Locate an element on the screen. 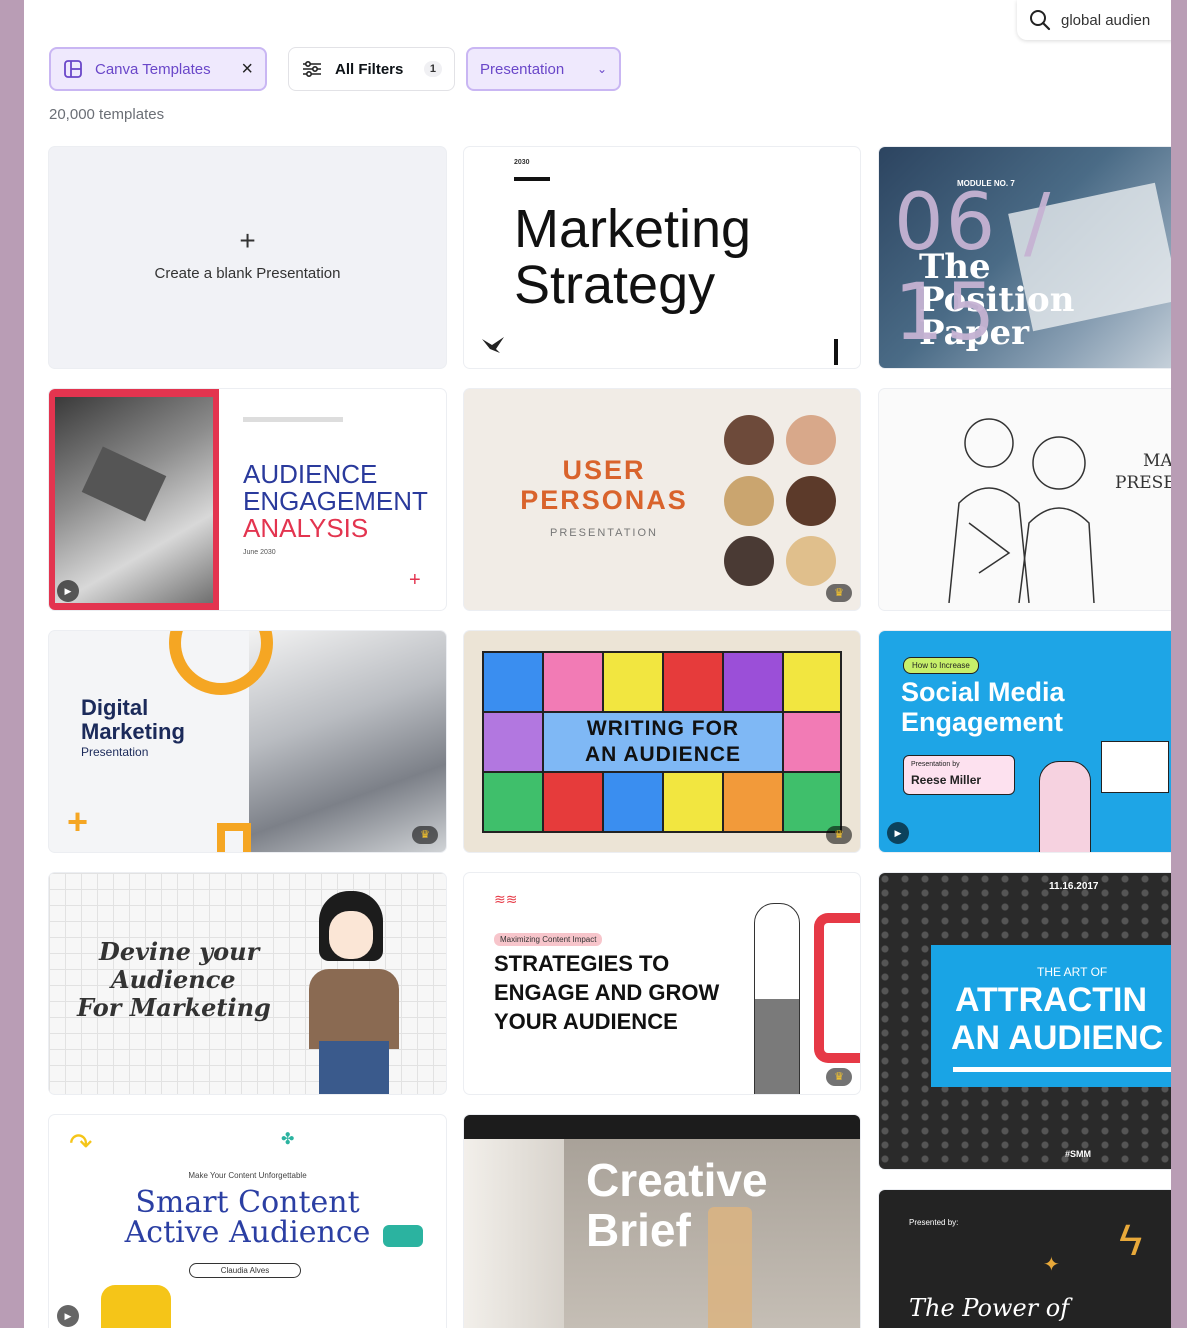 The width and height of the screenshot is (1187, 1328). template-title-line: AN AUDIENCE is located at coordinates (663, 754).